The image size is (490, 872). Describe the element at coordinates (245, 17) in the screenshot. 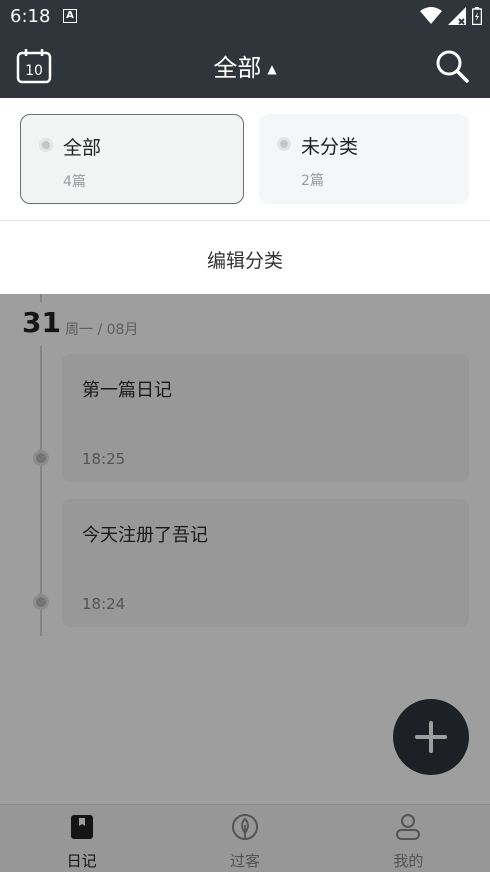

I see `status-bar: 6:18 A` at that location.